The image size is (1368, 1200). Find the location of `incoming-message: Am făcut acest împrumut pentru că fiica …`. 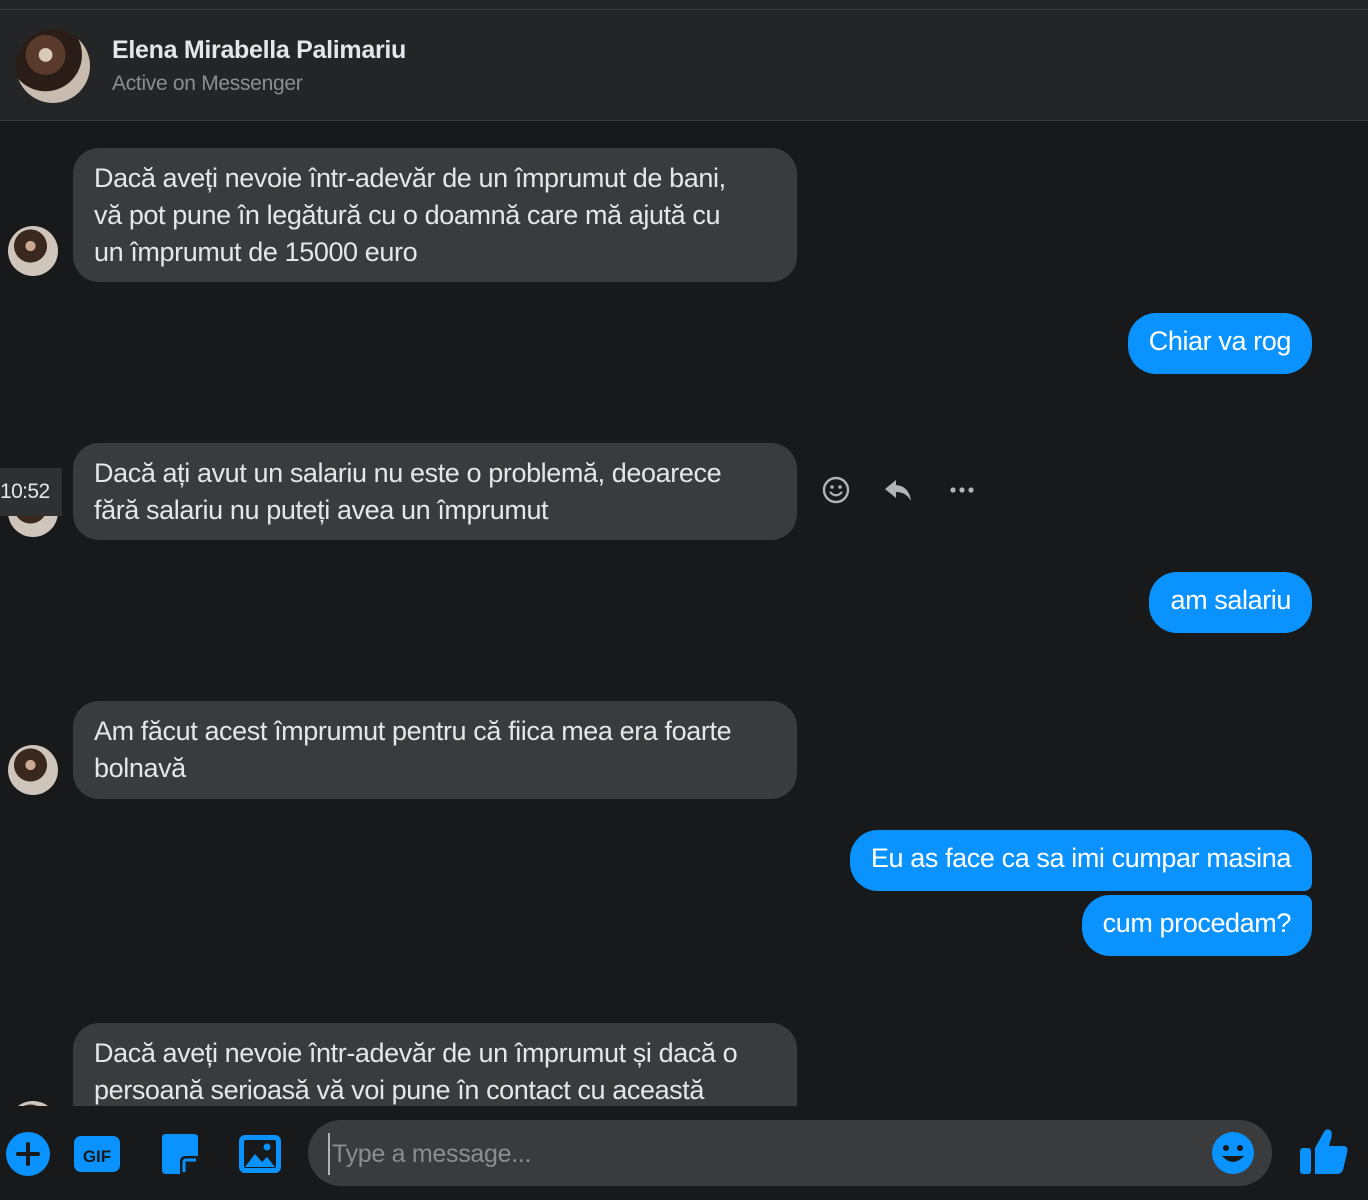

incoming-message: Am făcut acest împrumut pentru că fiica … is located at coordinates (435, 750).